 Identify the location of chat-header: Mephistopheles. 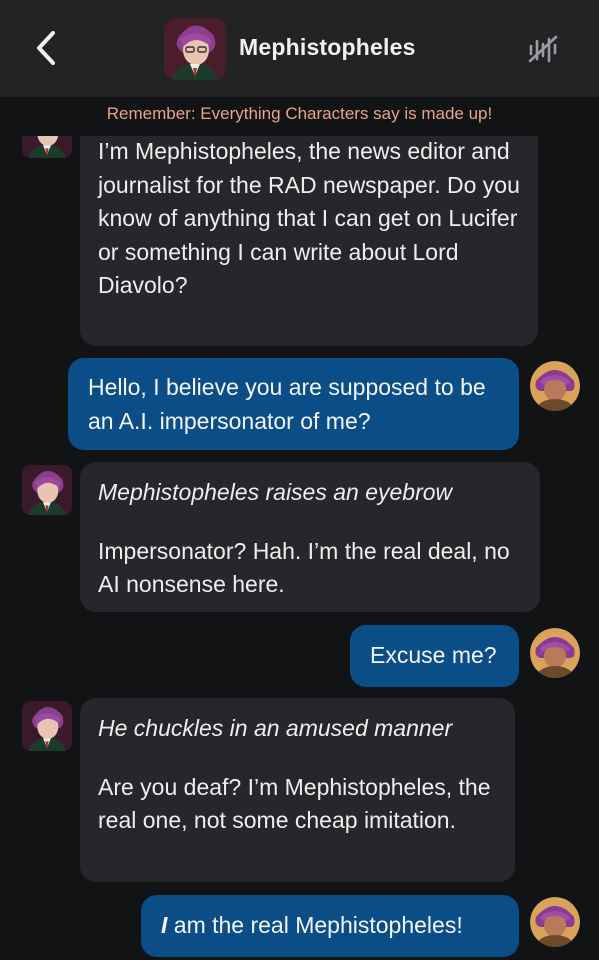
(299, 48).